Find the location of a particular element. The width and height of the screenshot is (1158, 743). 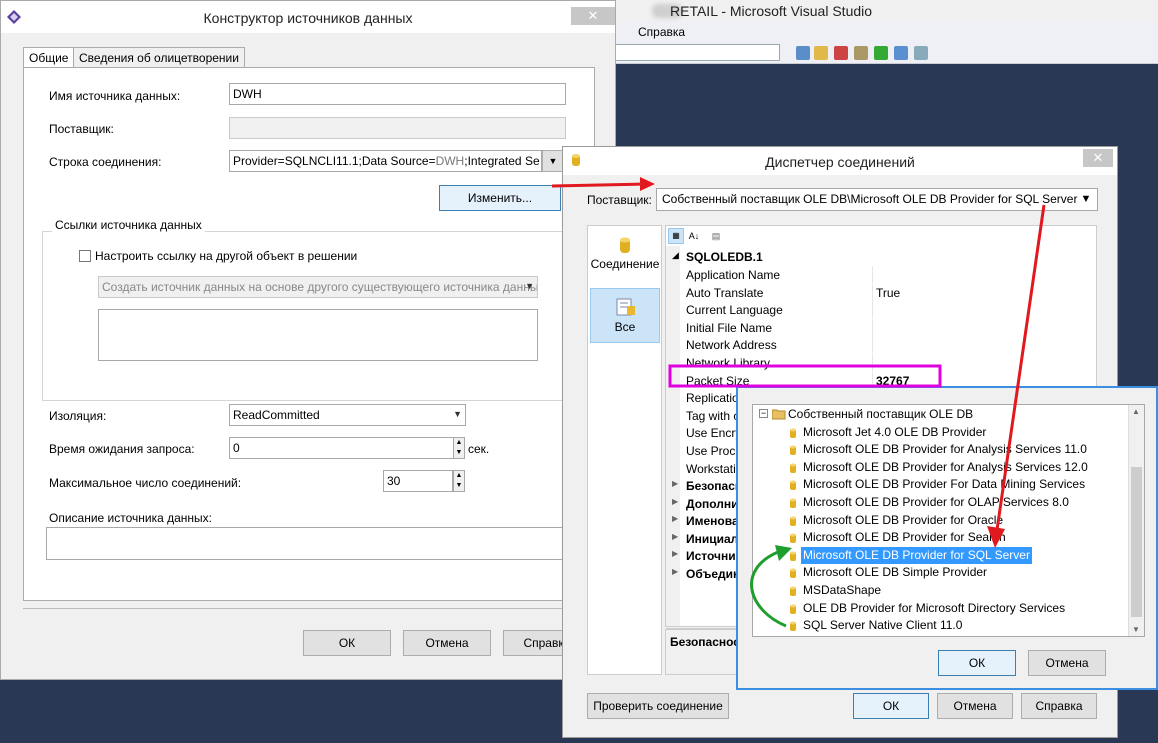

green-arrow-annotation is located at coordinates (771, 586).